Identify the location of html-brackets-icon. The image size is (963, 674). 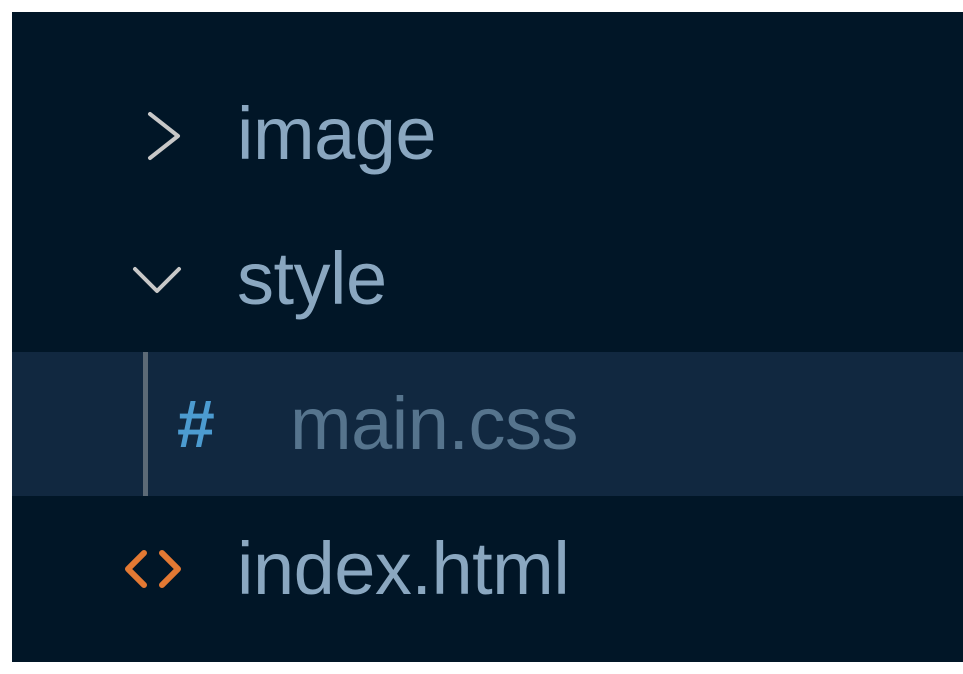
(155, 569).